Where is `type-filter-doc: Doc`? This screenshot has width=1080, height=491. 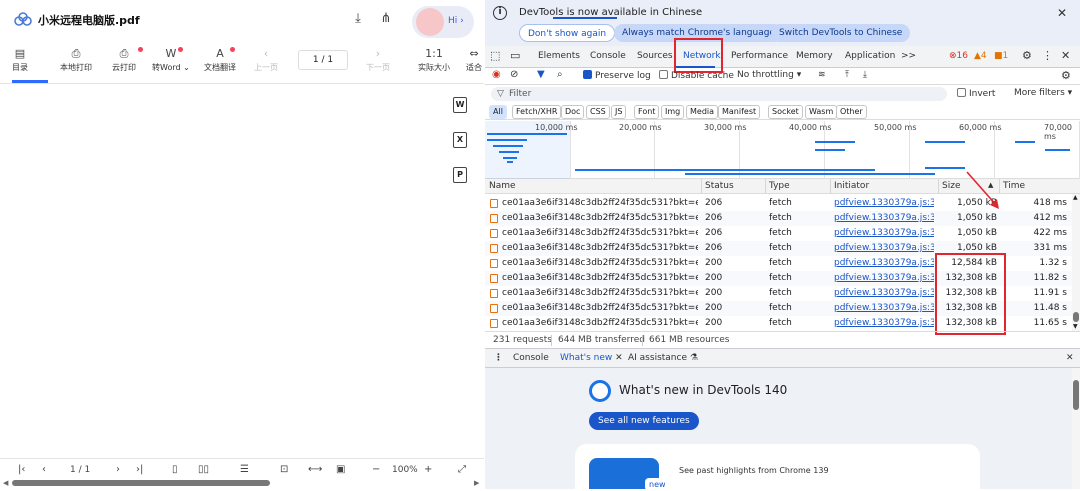 type-filter-doc: Doc is located at coordinates (573, 112).